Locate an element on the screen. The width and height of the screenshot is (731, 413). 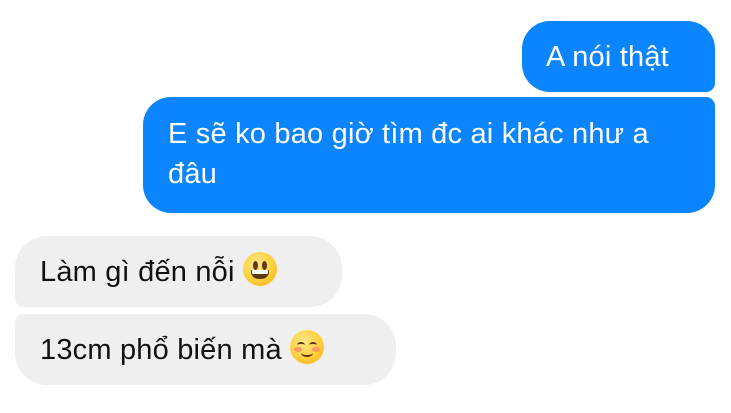
incoming-message-bubble: Làm gì đến nỗi is located at coordinates (178, 271).